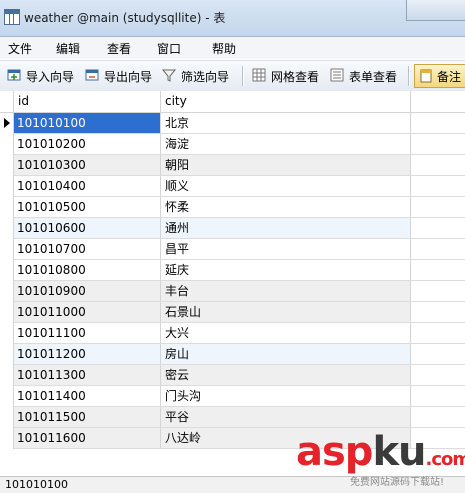 The height and width of the screenshot is (493, 465). I want to click on cell-id: 101011100, so click(87, 333).